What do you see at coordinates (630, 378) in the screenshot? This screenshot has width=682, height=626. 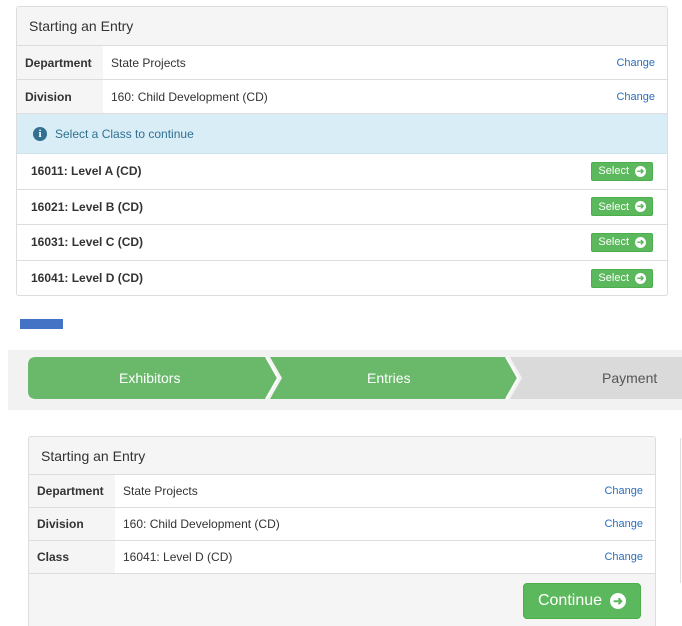 I see `step-payment: Payment` at bounding box center [630, 378].